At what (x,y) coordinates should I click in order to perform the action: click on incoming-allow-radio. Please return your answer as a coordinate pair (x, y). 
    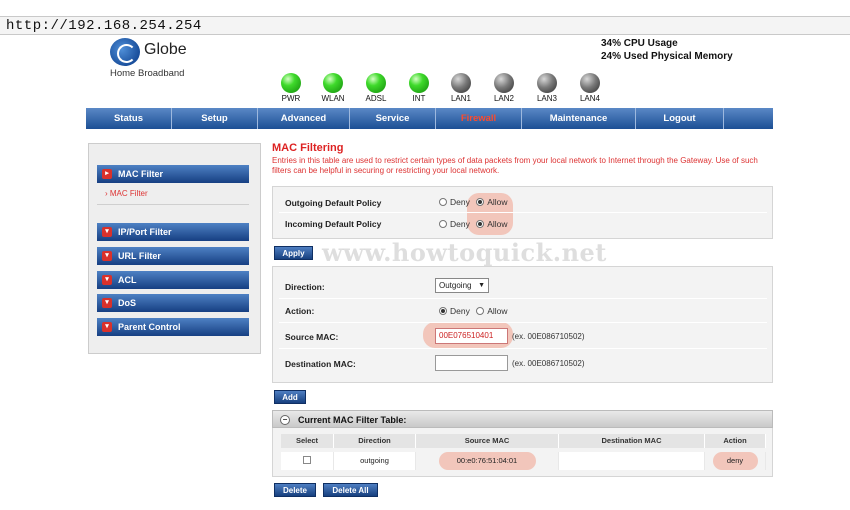
    Looking at the image, I should click on (480, 224).